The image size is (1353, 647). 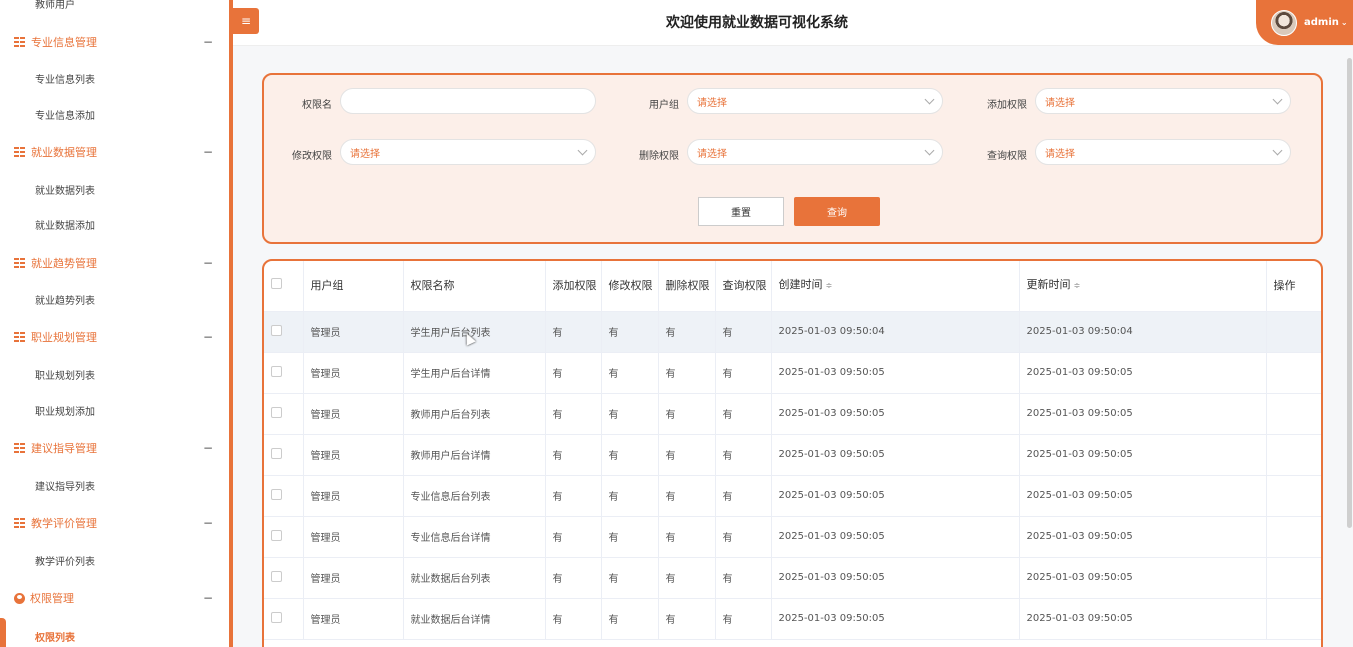 What do you see at coordinates (114, 263) in the screenshot?
I see `sidebar-group: 就业趋势管理 −` at bounding box center [114, 263].